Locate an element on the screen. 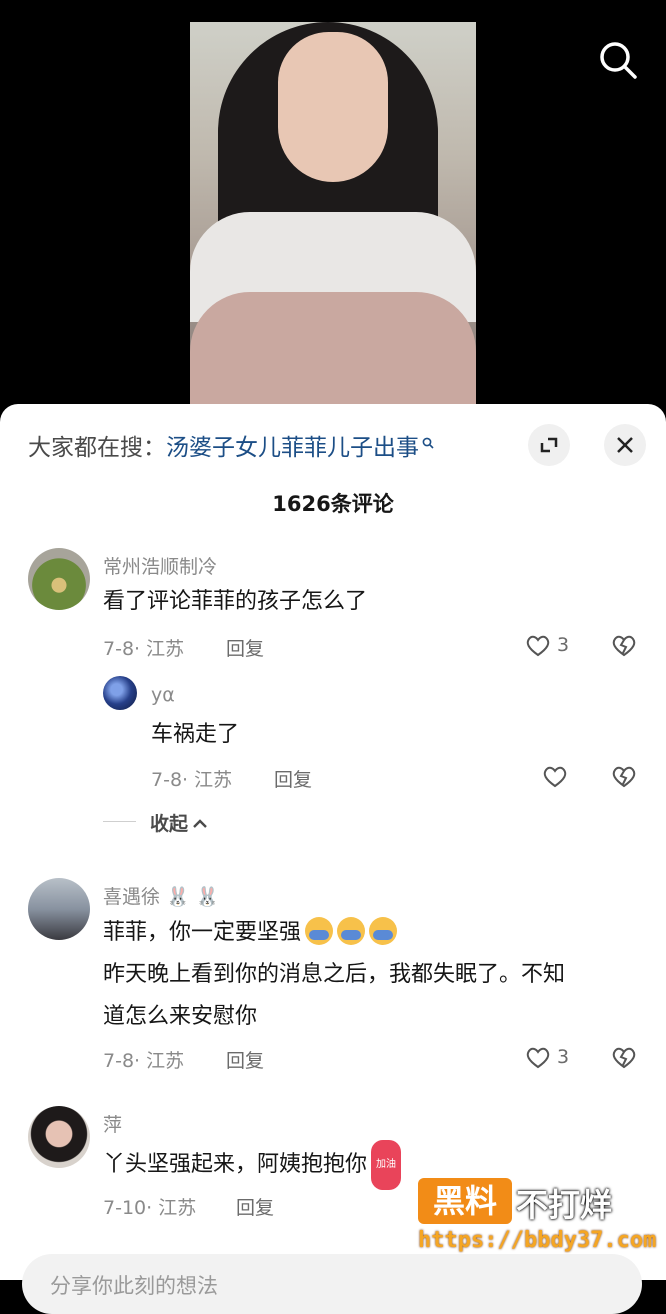 Image resolution: width=666 pixels, height=1314 pixels. watermark-text: 不打烊 is located at coordinates (564, 1205).